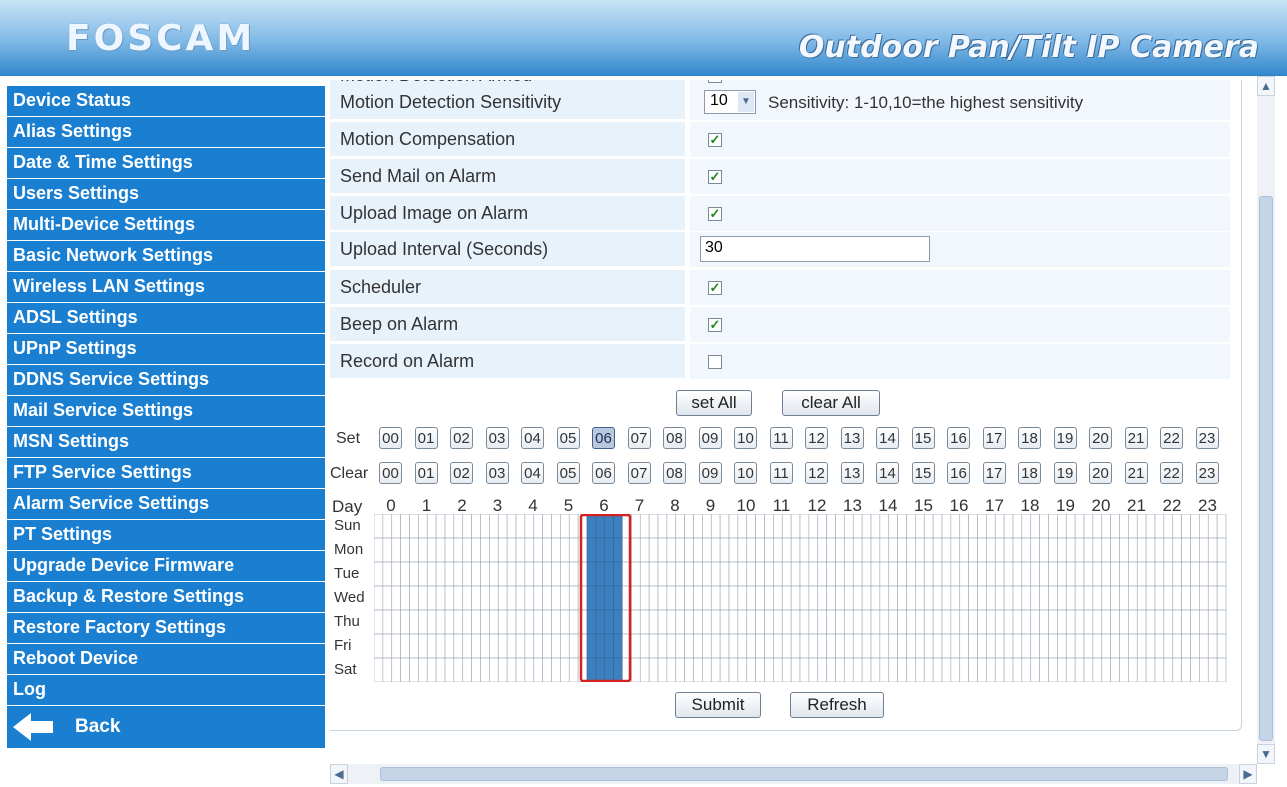 Image resolution: width=1287 pixels, height=787 pixels. What do you see at coordinates (781, 438) in the screenshot?
I see `set-hour-button: 11` at bounding box center [781, 438].